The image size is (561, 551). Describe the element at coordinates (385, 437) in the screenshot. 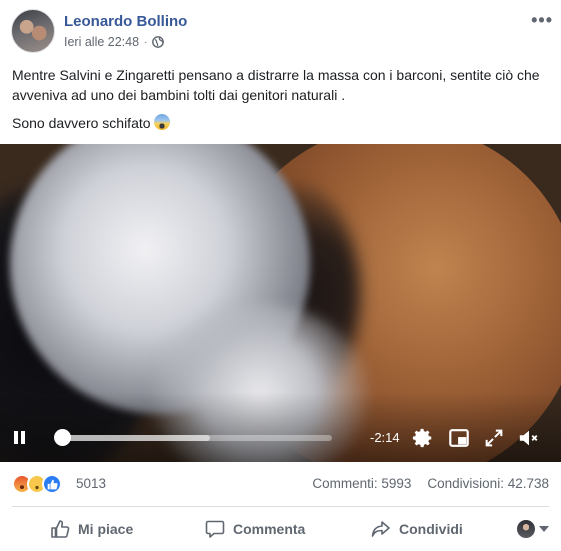

I see `time-remaining: -2:14` at that location.